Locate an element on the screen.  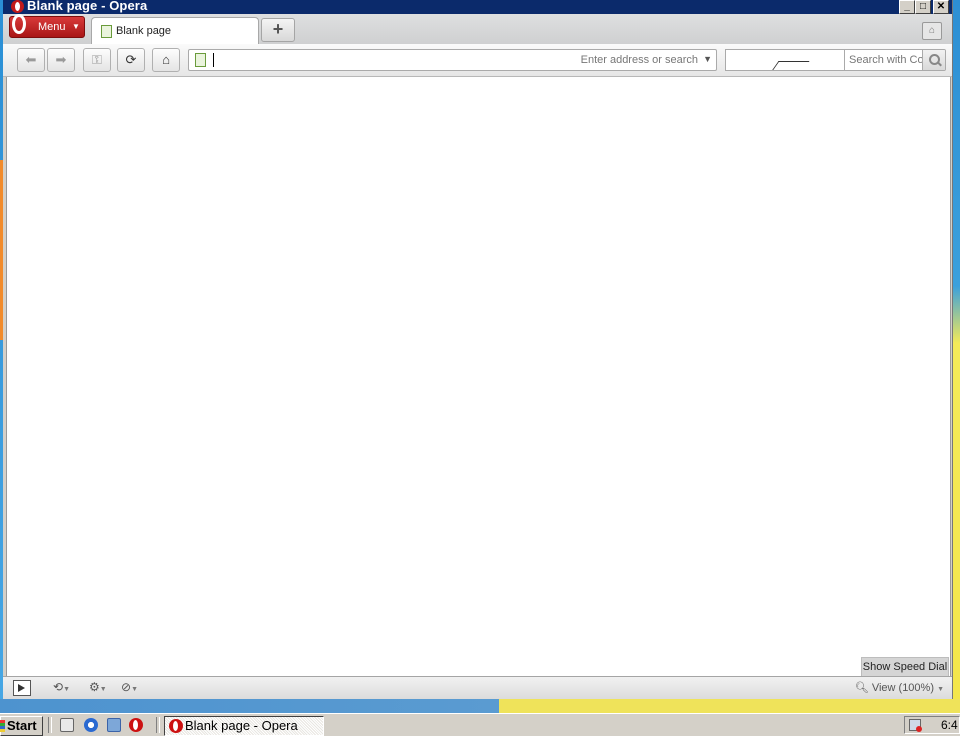
search-icon is located at coordinates (933, 60).